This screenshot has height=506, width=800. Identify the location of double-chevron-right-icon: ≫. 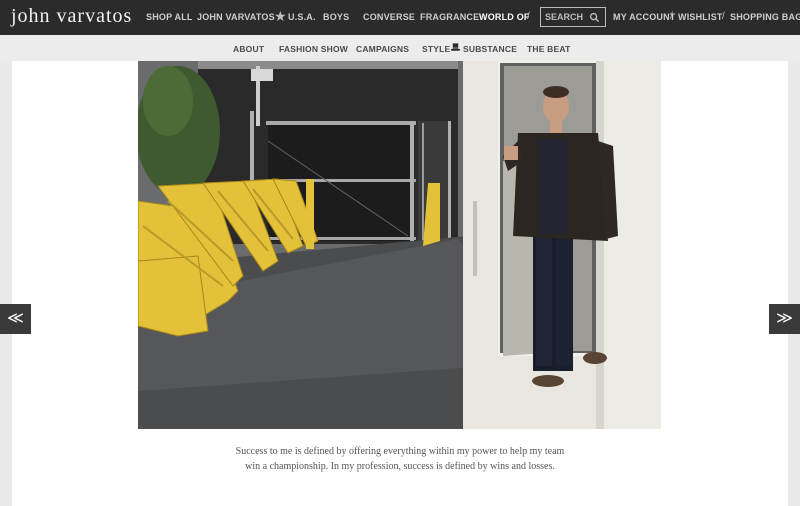
(784, 318).